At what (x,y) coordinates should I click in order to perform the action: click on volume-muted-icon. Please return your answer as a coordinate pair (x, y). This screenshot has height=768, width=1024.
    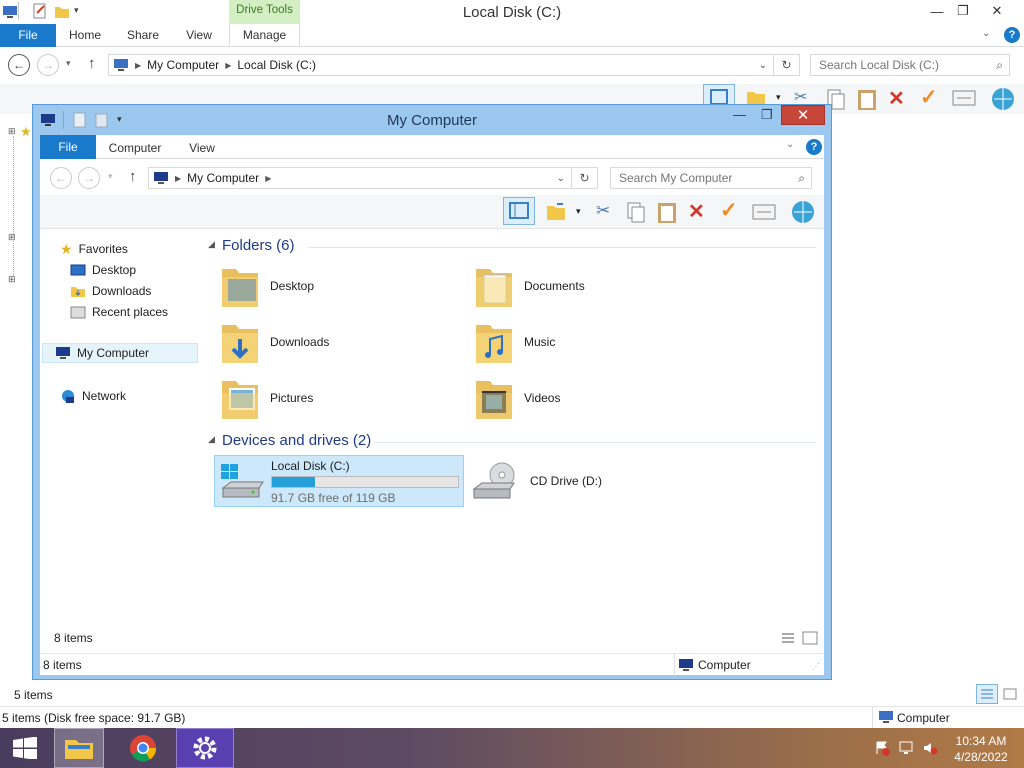
    Looking at the image, I should click on (930, 748).